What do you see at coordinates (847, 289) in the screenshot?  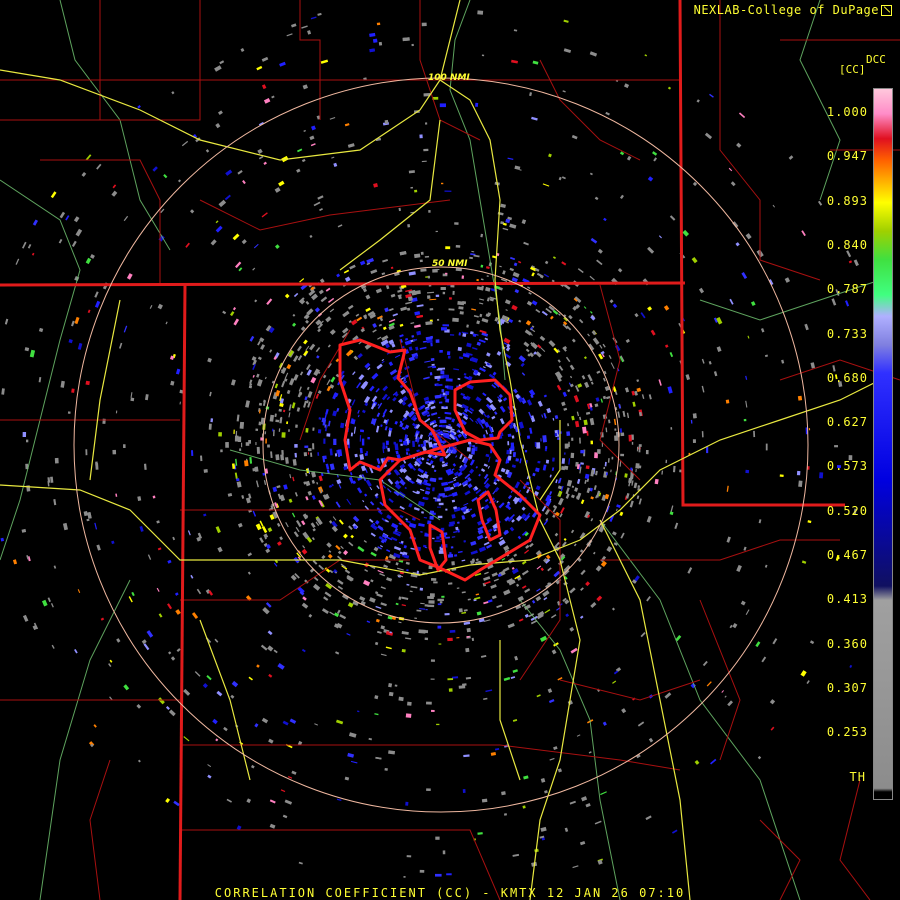 I see `legend-tick: 0.787` at bounding box center [847, 289].